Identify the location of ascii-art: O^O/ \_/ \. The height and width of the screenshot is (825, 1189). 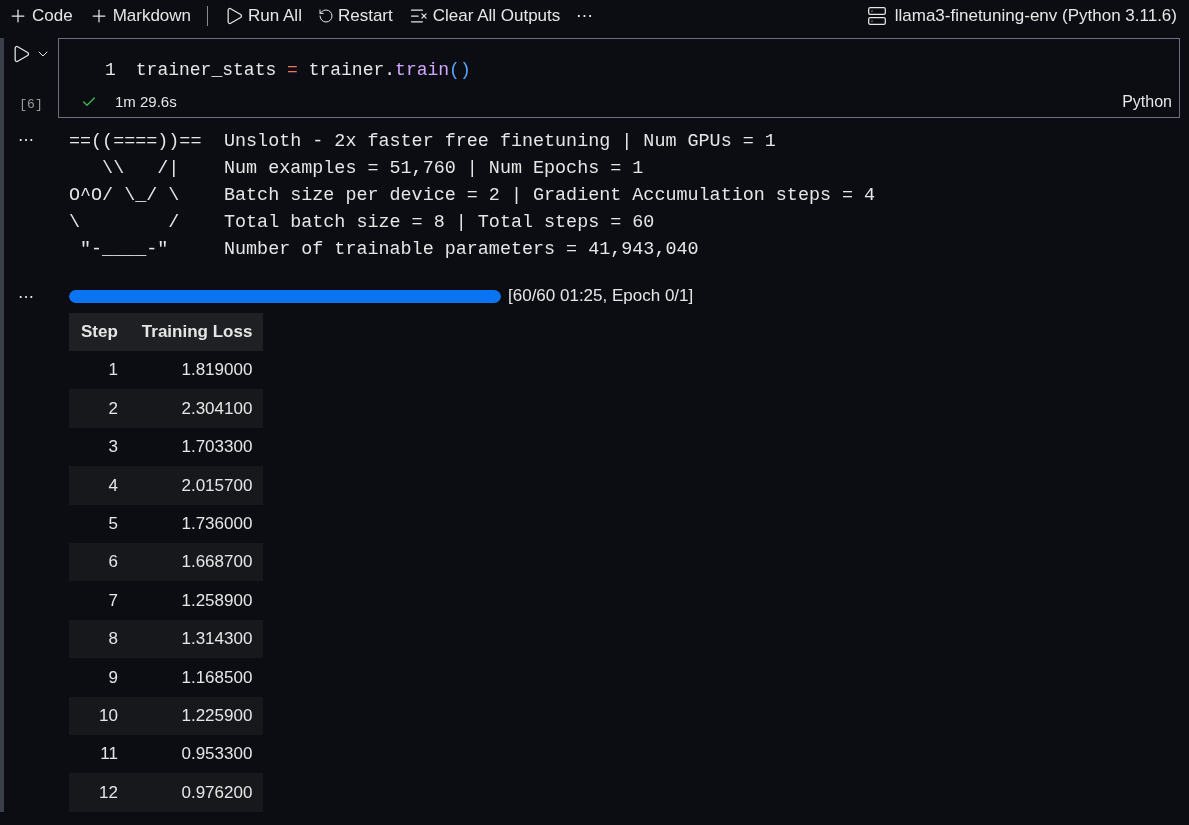
(125, 196).